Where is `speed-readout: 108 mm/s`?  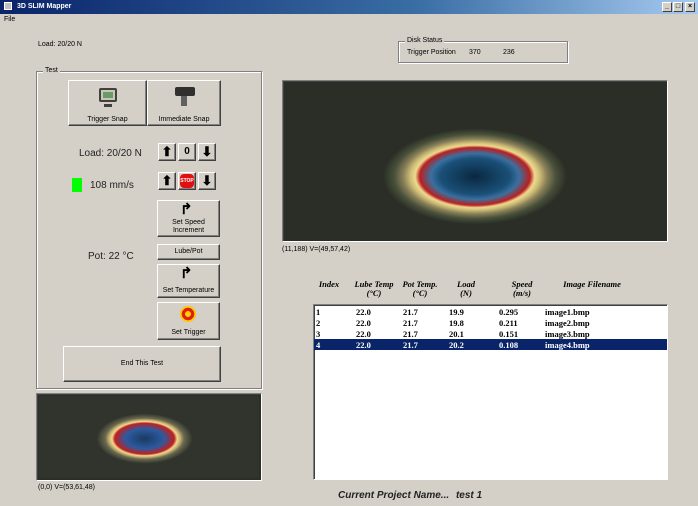 speed-readout: 108 mm/s is located at coordinates (112, 185).